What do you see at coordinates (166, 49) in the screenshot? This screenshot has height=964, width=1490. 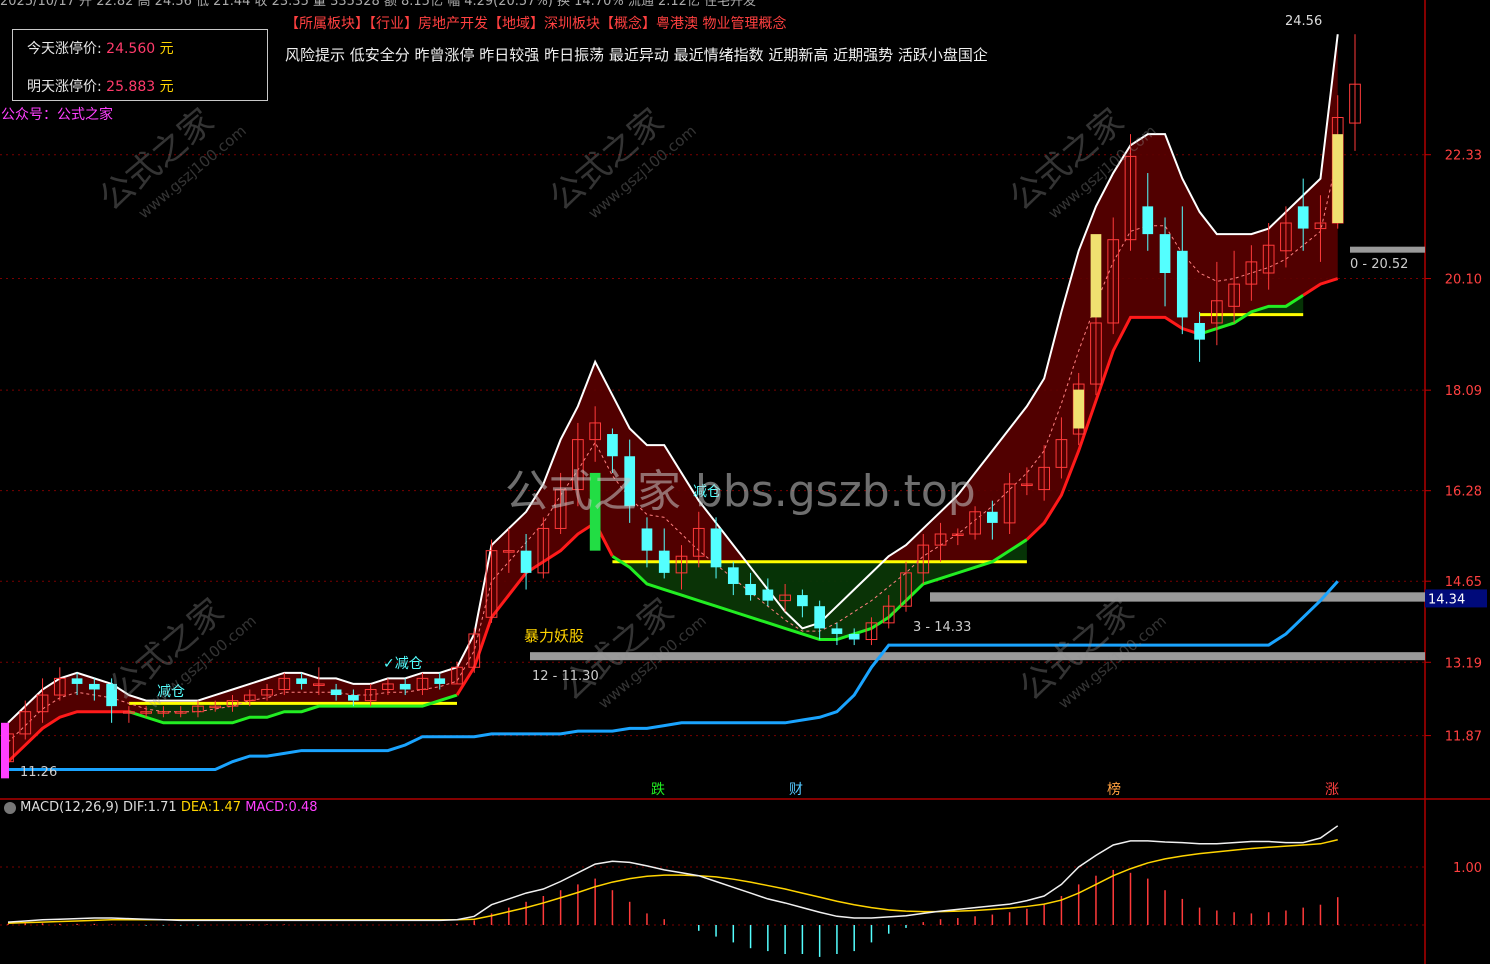 I see `today-limit-unit: 元` at bounding box center [166, 49].